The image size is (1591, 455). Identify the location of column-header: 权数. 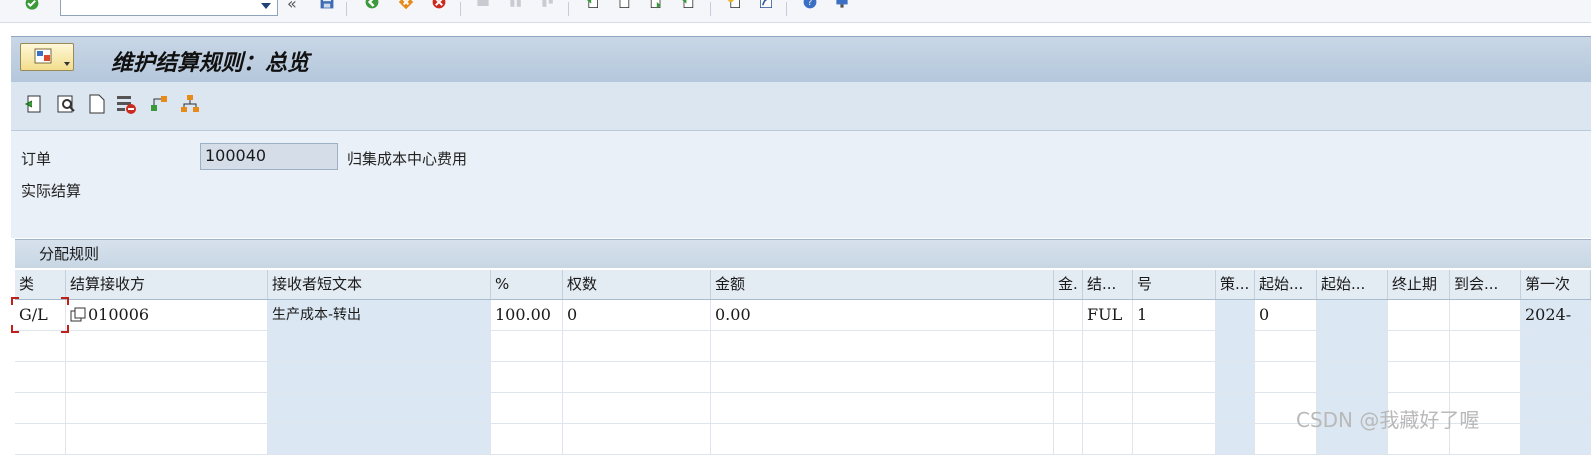
(637, 284).